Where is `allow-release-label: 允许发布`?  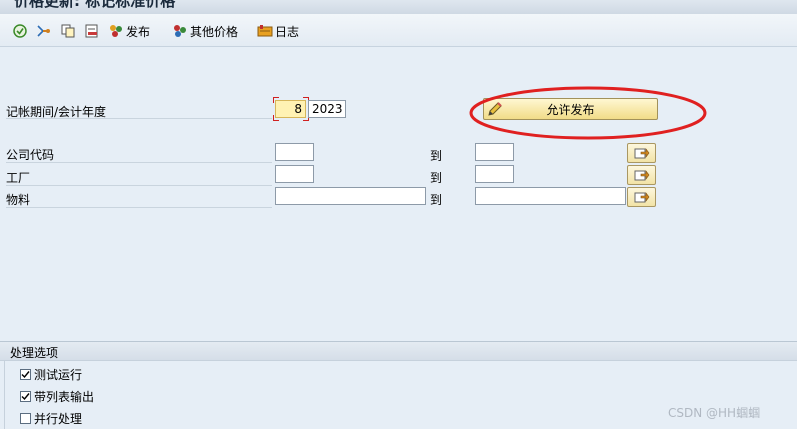 allow-release-label: 允许发布 is located at coordinates (570, 109).